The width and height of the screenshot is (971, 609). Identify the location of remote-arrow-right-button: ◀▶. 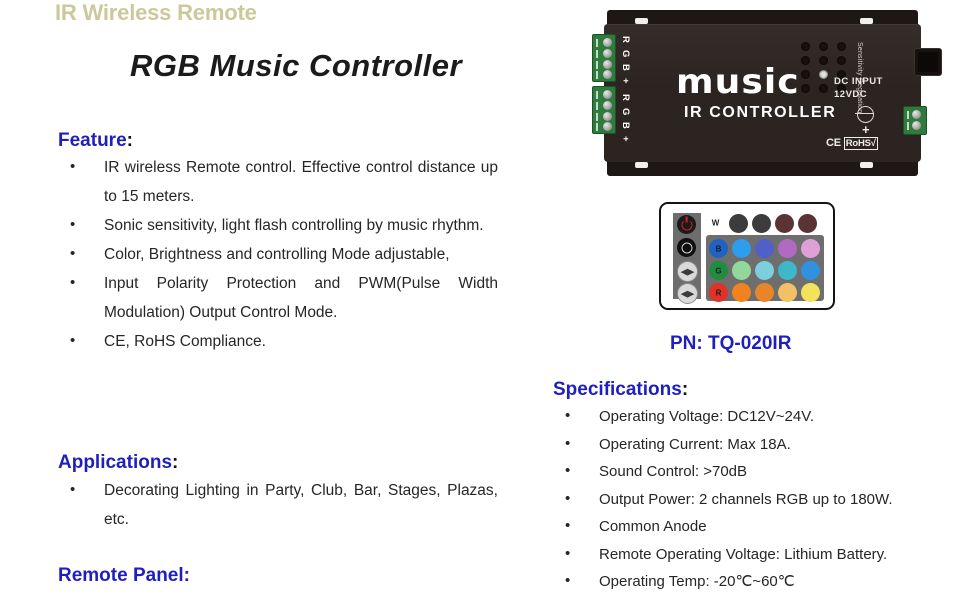
(687, 271).